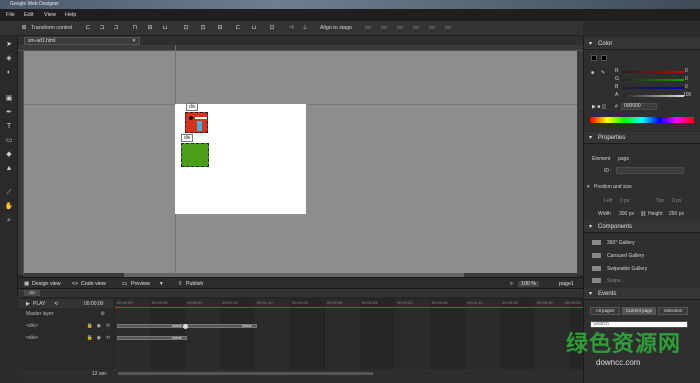 This screenshot has height=383, width=700. I want to click on left-field: 0 px, so click(624, 201).